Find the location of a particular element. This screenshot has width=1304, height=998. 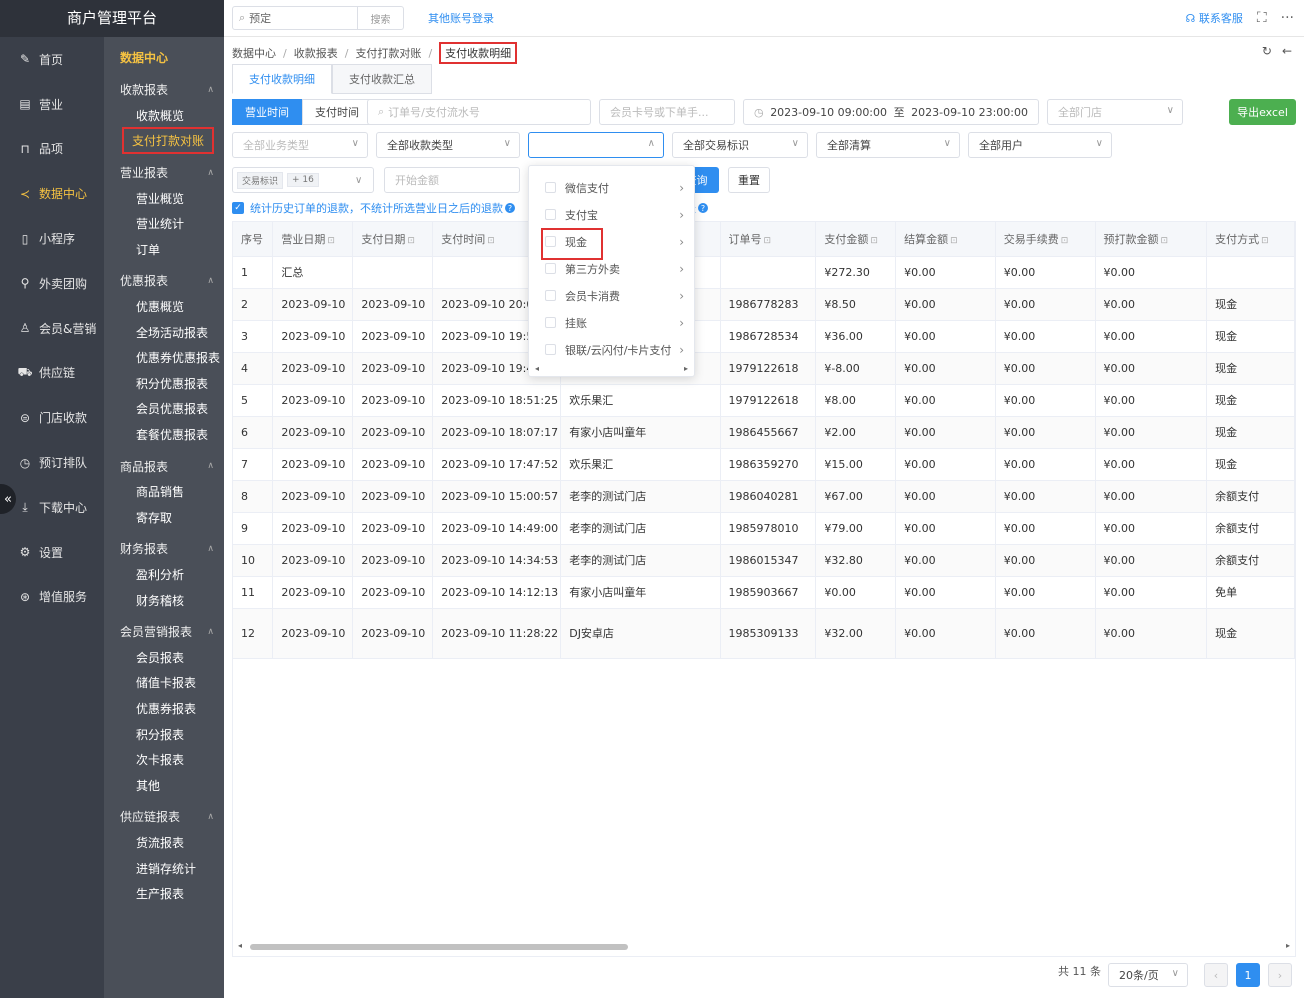

export-excel-button: 导出excel is located at coordinates (1262, 112).